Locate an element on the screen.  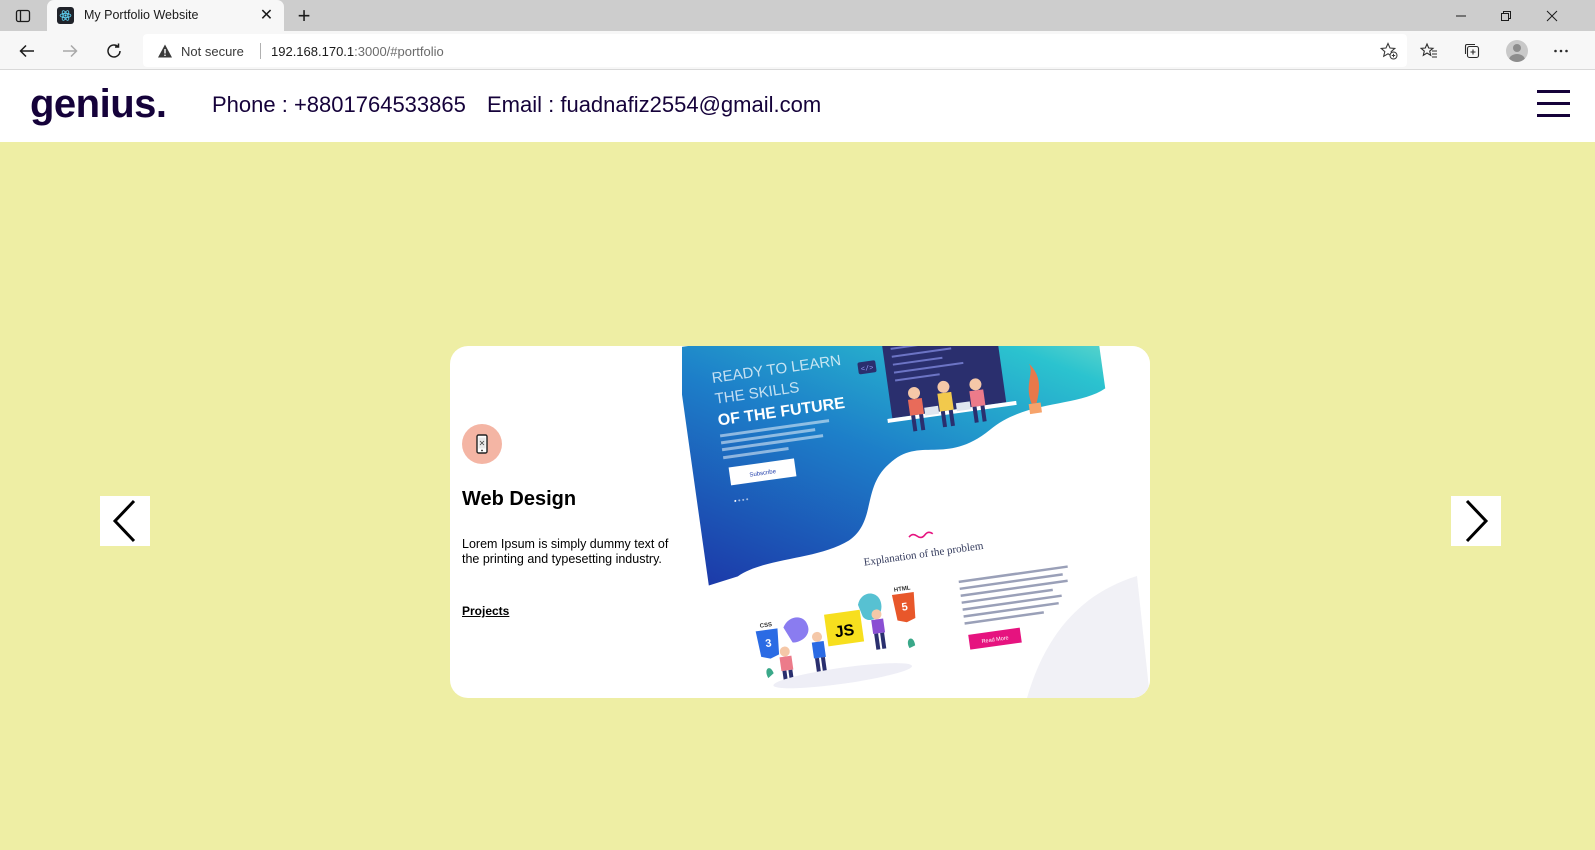
mobile-phone-icon is located at coordinates (482, 444).